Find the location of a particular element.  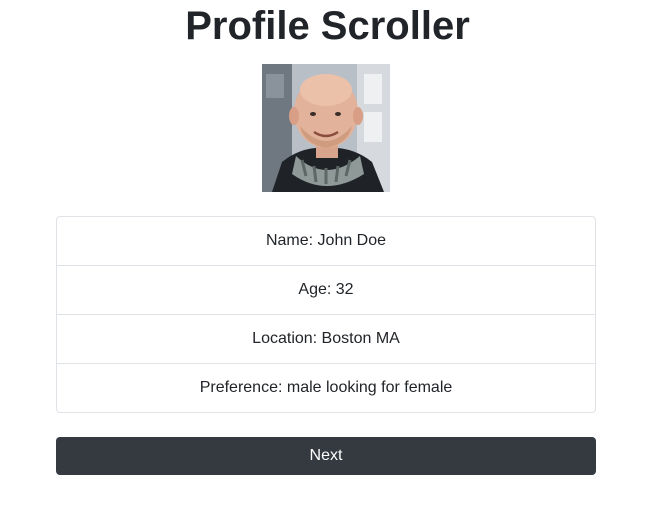

profile-name-item: Name: John Doe is located at coordinates (326, 241).